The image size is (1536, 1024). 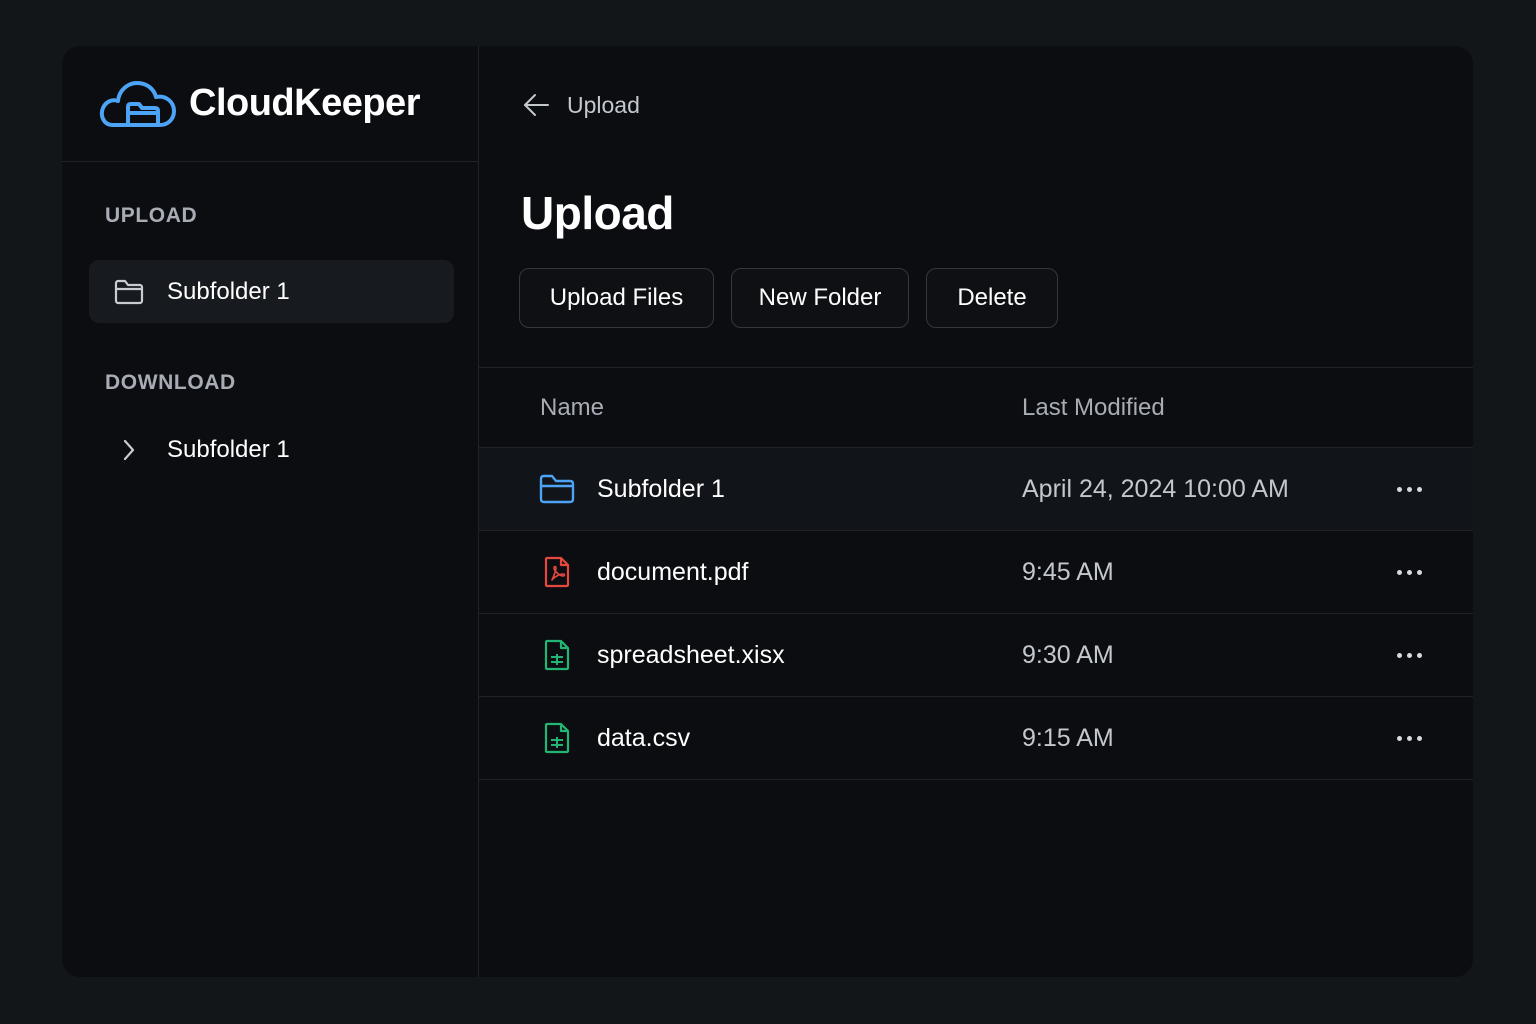 What do you see at coordinates (1068, 572) in the screenshot?
I see `file-modified: 9:45 AM` at bounding box center [1068, 572].